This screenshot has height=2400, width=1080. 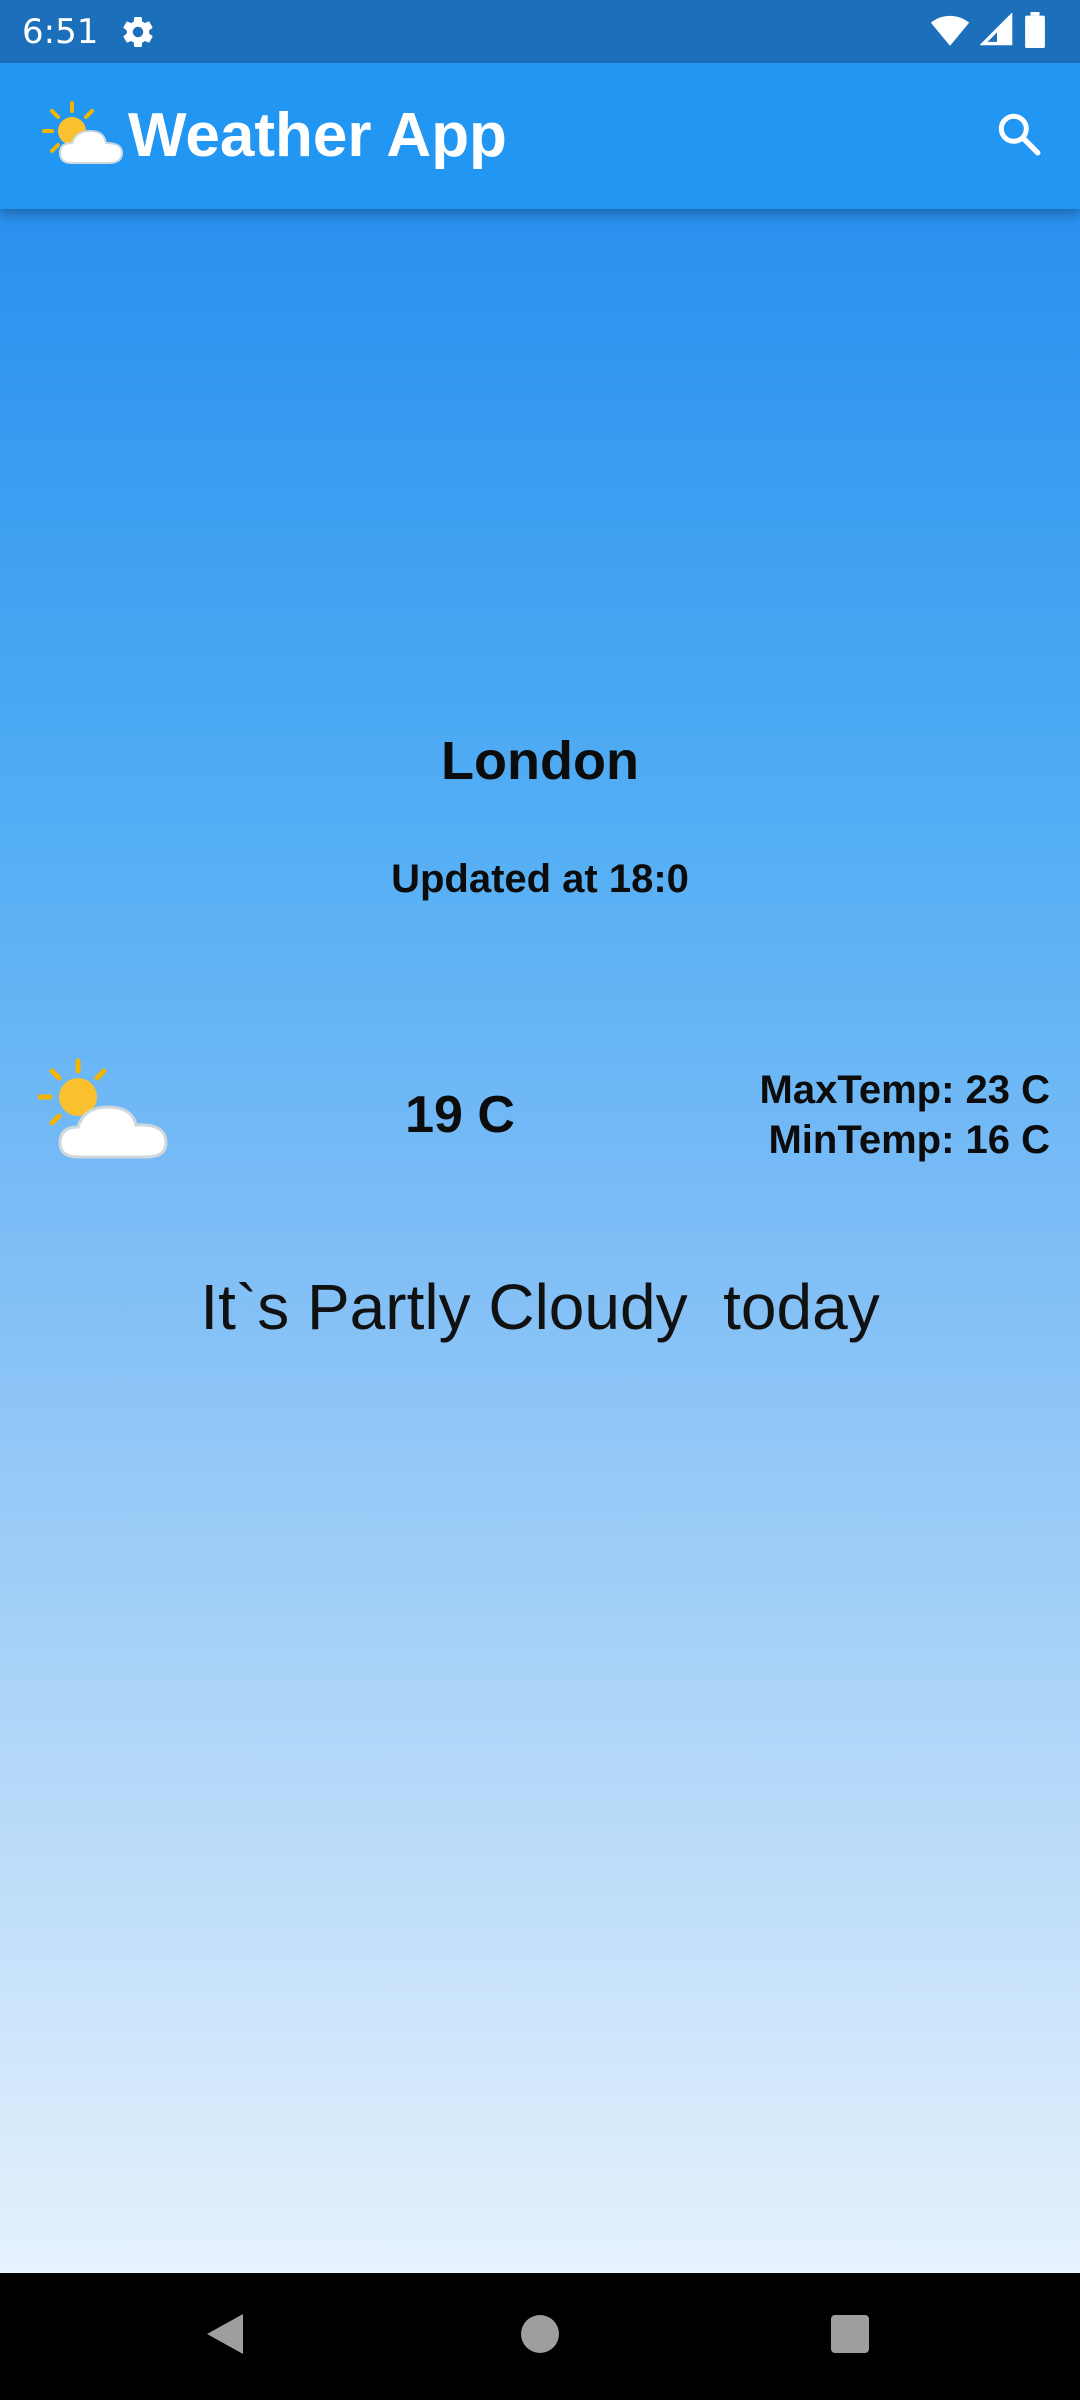 I want to click on home-icon, so click(x=540, y=2336).